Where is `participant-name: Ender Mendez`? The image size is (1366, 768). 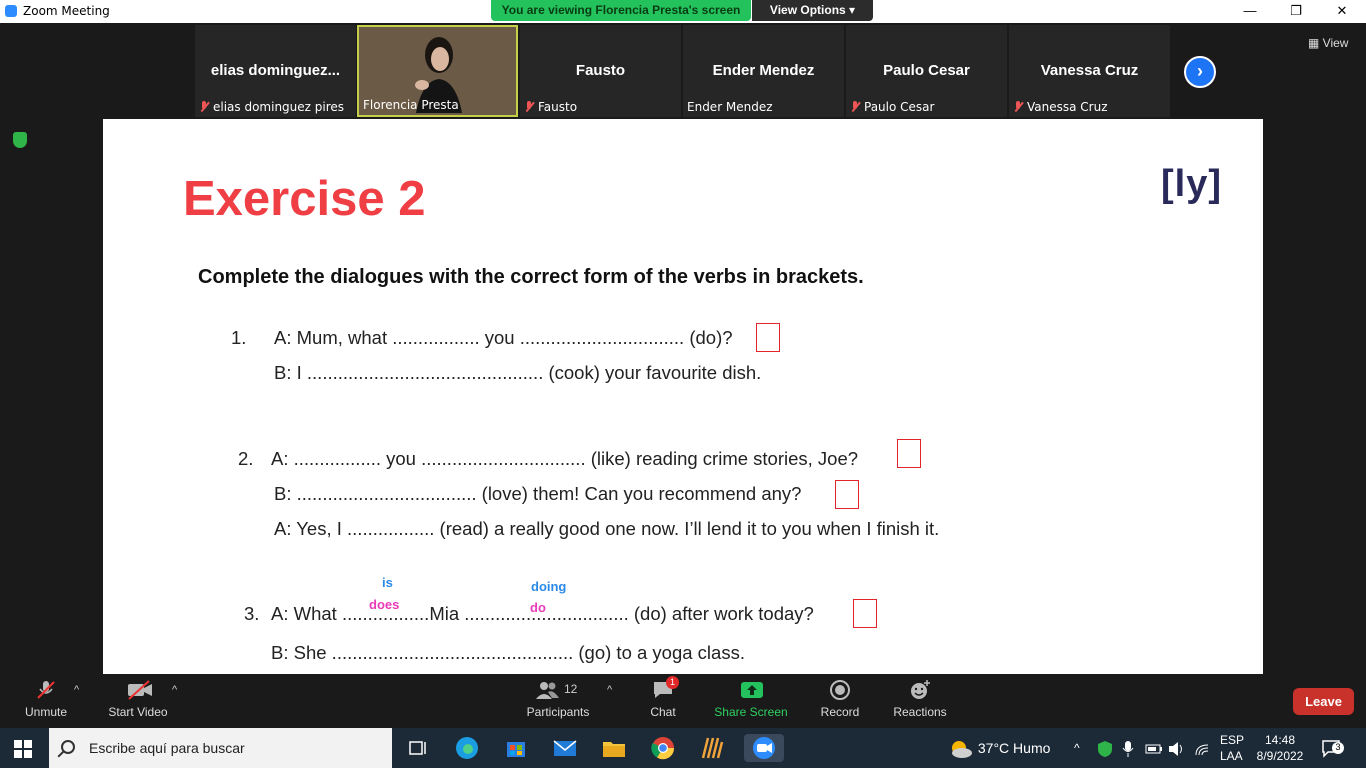
participant-name: Ender Mendez is located at coordinates (763, 70).